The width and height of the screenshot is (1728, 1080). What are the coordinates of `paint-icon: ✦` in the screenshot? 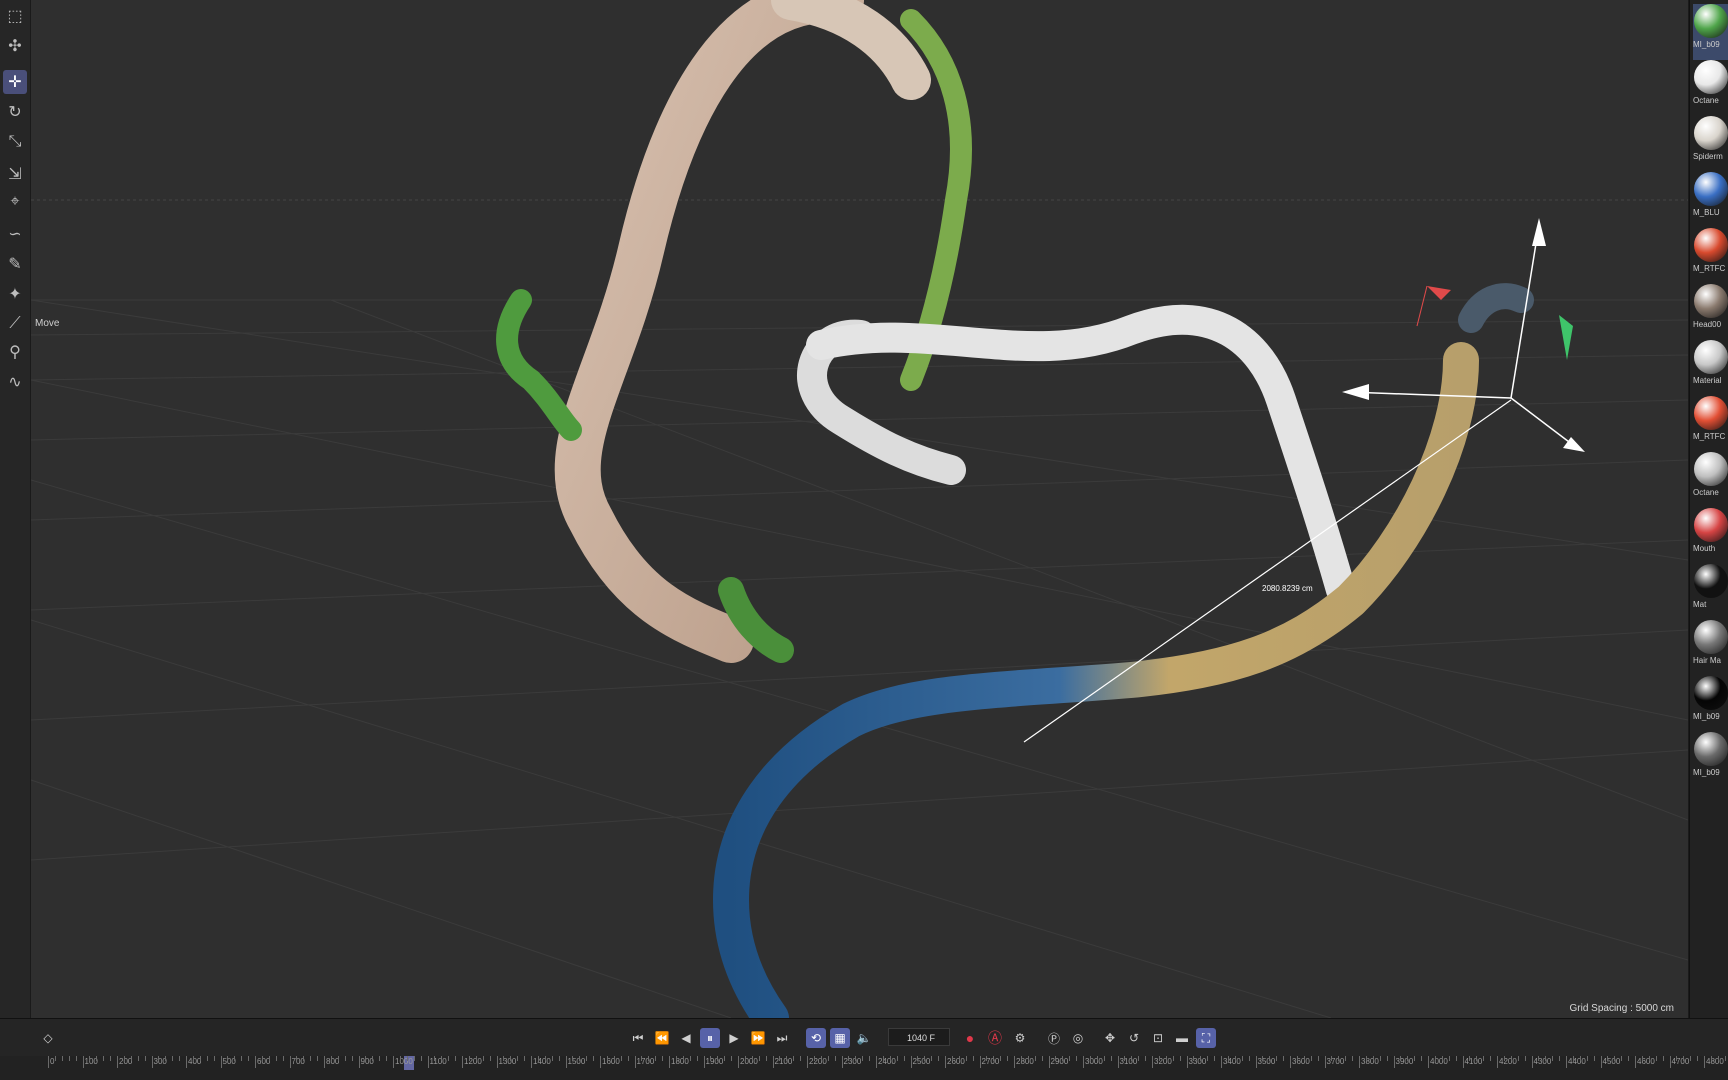 It's located at (15, 294).